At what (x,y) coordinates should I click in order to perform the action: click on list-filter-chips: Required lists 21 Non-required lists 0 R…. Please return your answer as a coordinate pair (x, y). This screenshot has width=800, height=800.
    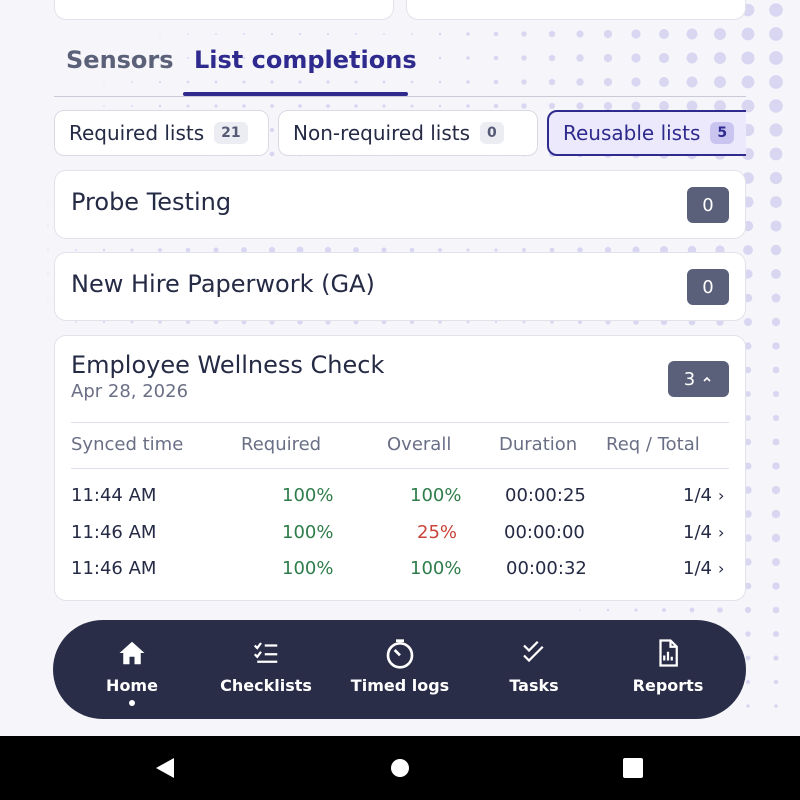
    Looking at the image, I should click on (400, 134).